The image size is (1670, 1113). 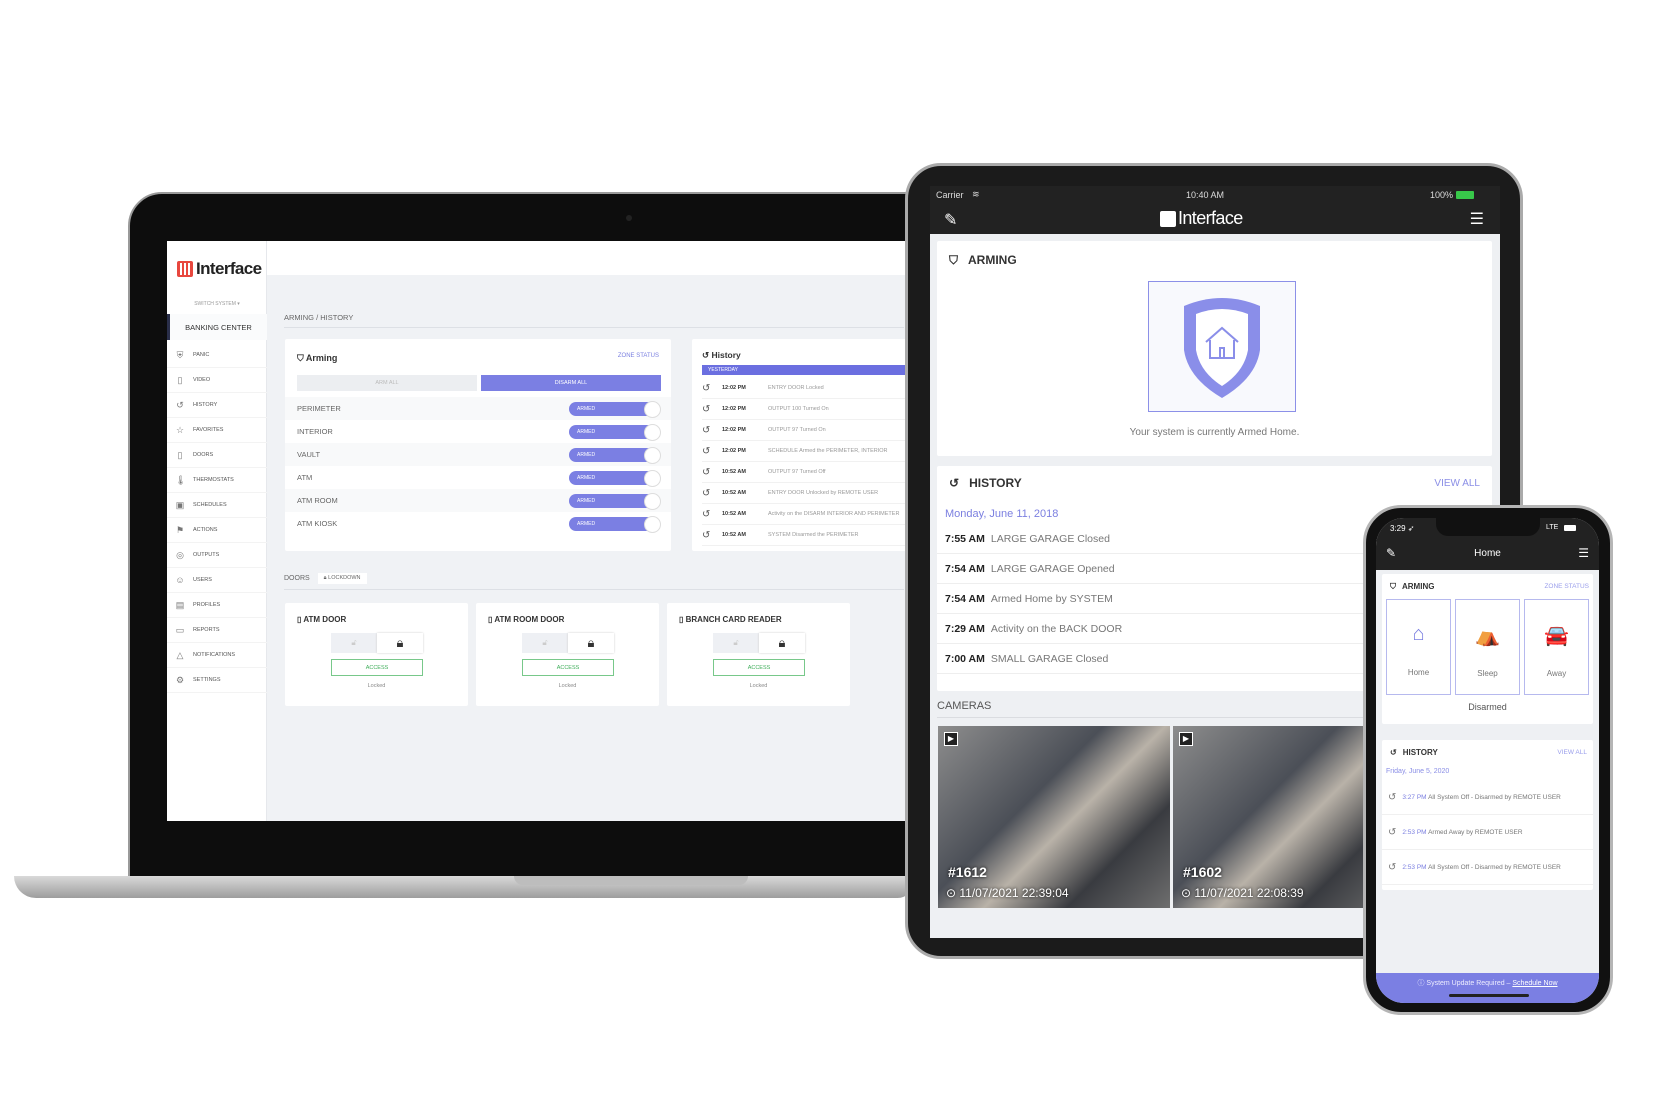 I want to click on sidebar-item-label: THERMOSTATS, so click(x=213, y=480).